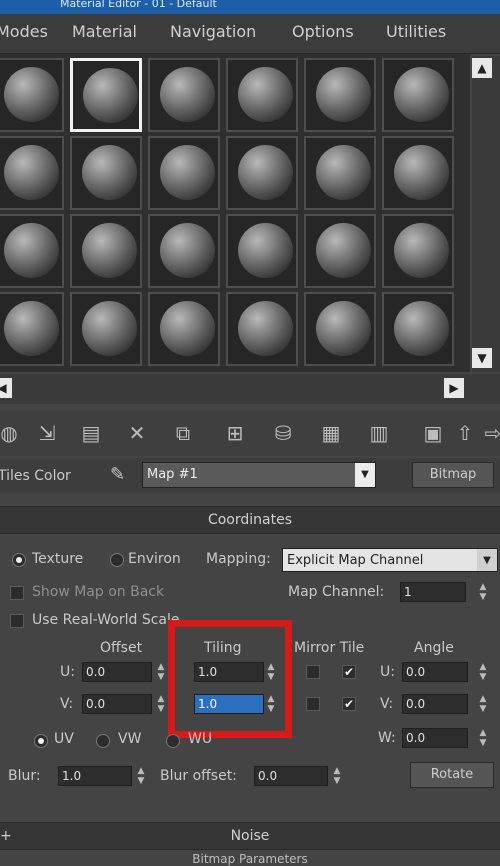  What do you see at coordinates (349, 672) in the screenshot?
I see `tile-u-checkbox: ✔` at bounding box center [349, 672].